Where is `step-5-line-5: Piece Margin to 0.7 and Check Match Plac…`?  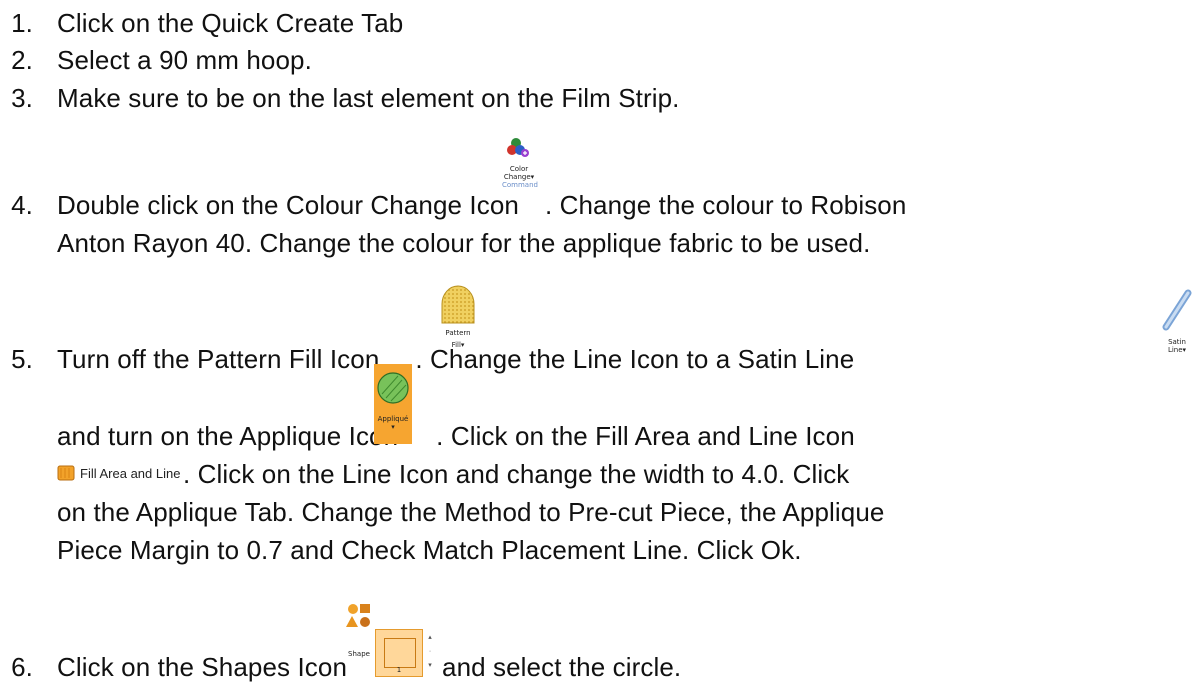 step-5-line-5: Piece Margin to 0.7 and Check Match Plac… is located at coordinates (429, 550).